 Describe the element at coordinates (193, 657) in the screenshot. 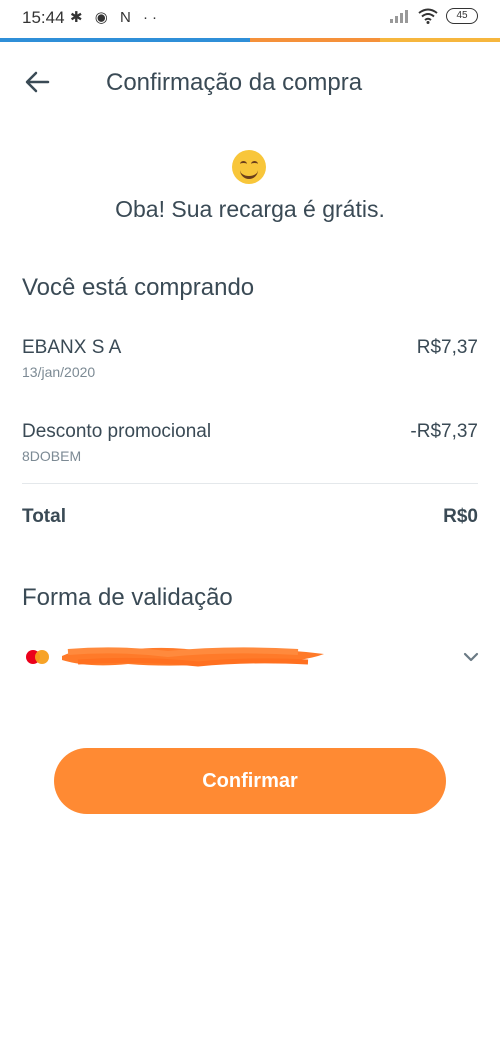

I see `redacted-card-number` at that location.